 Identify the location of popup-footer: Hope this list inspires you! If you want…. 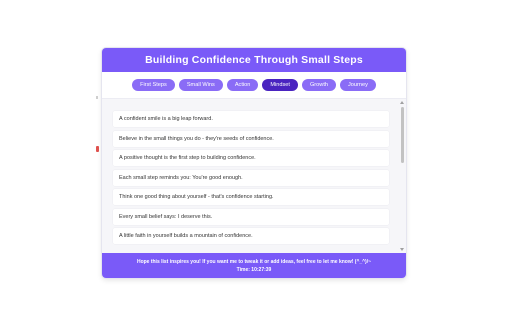
(254, 265).